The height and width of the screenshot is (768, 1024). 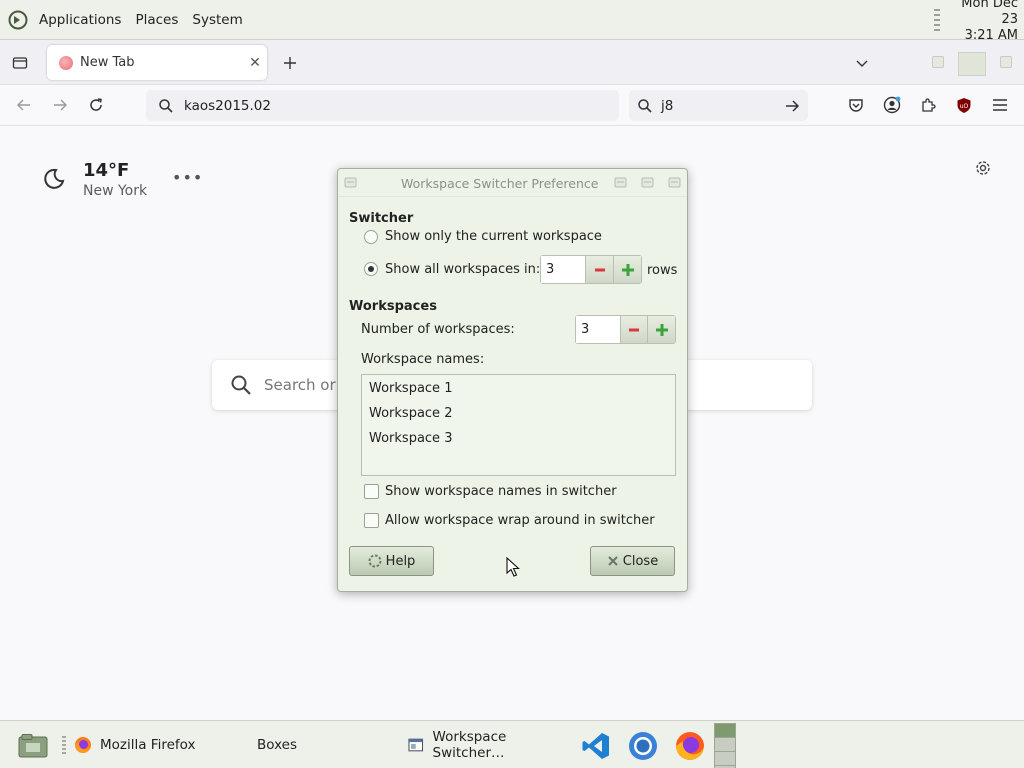 What do you see at coordinates (393, 306) in the screenshot?
I see `workspaces-heading: Workspaces` at bounding box center [393, 306].